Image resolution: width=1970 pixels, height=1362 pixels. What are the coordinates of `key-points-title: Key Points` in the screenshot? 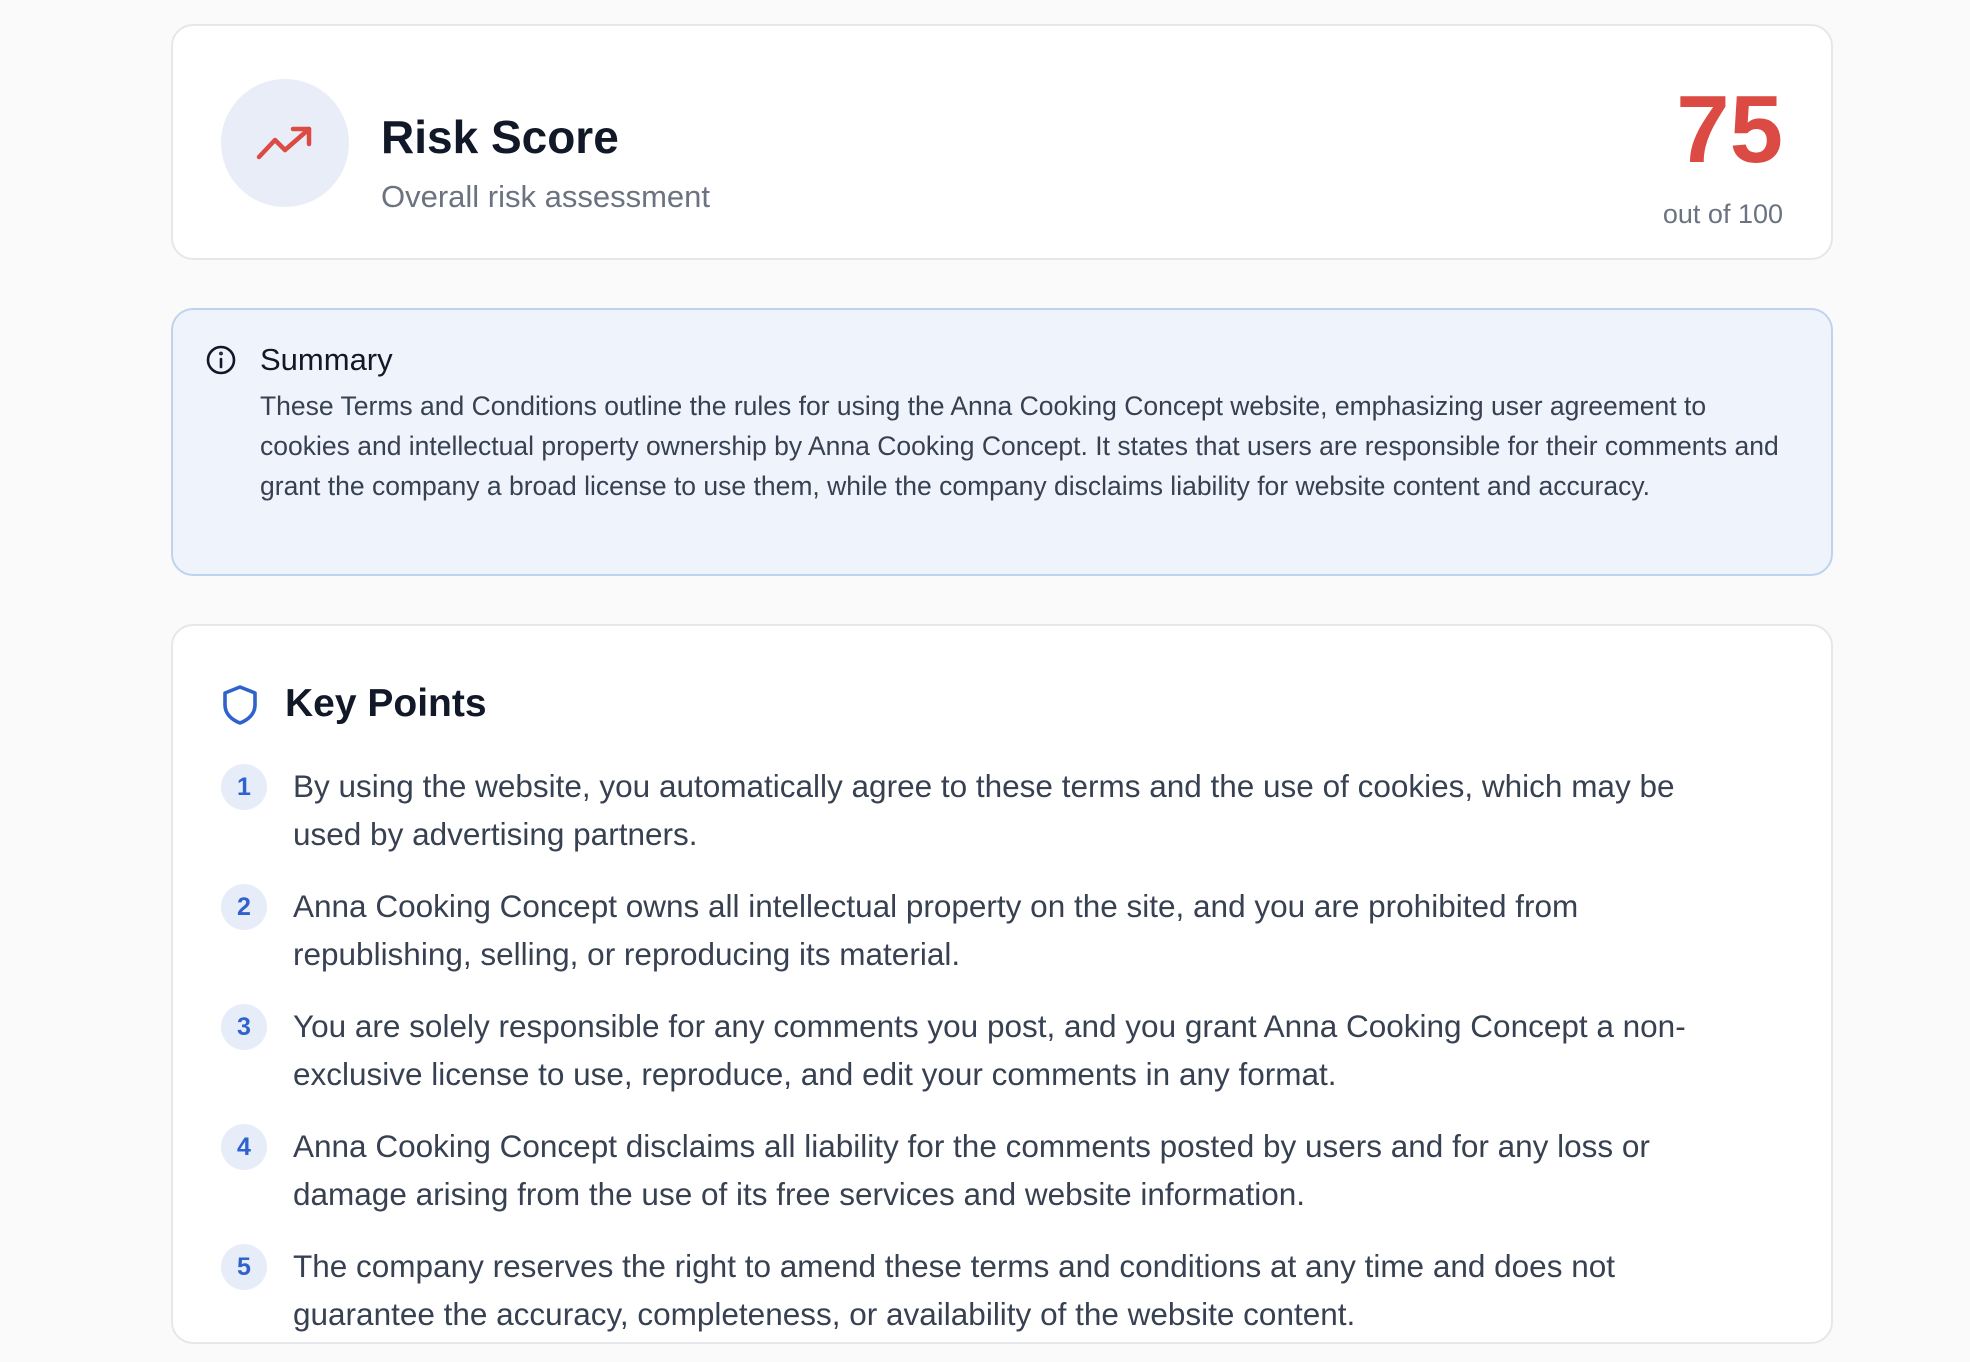 It's located at (386, 703).